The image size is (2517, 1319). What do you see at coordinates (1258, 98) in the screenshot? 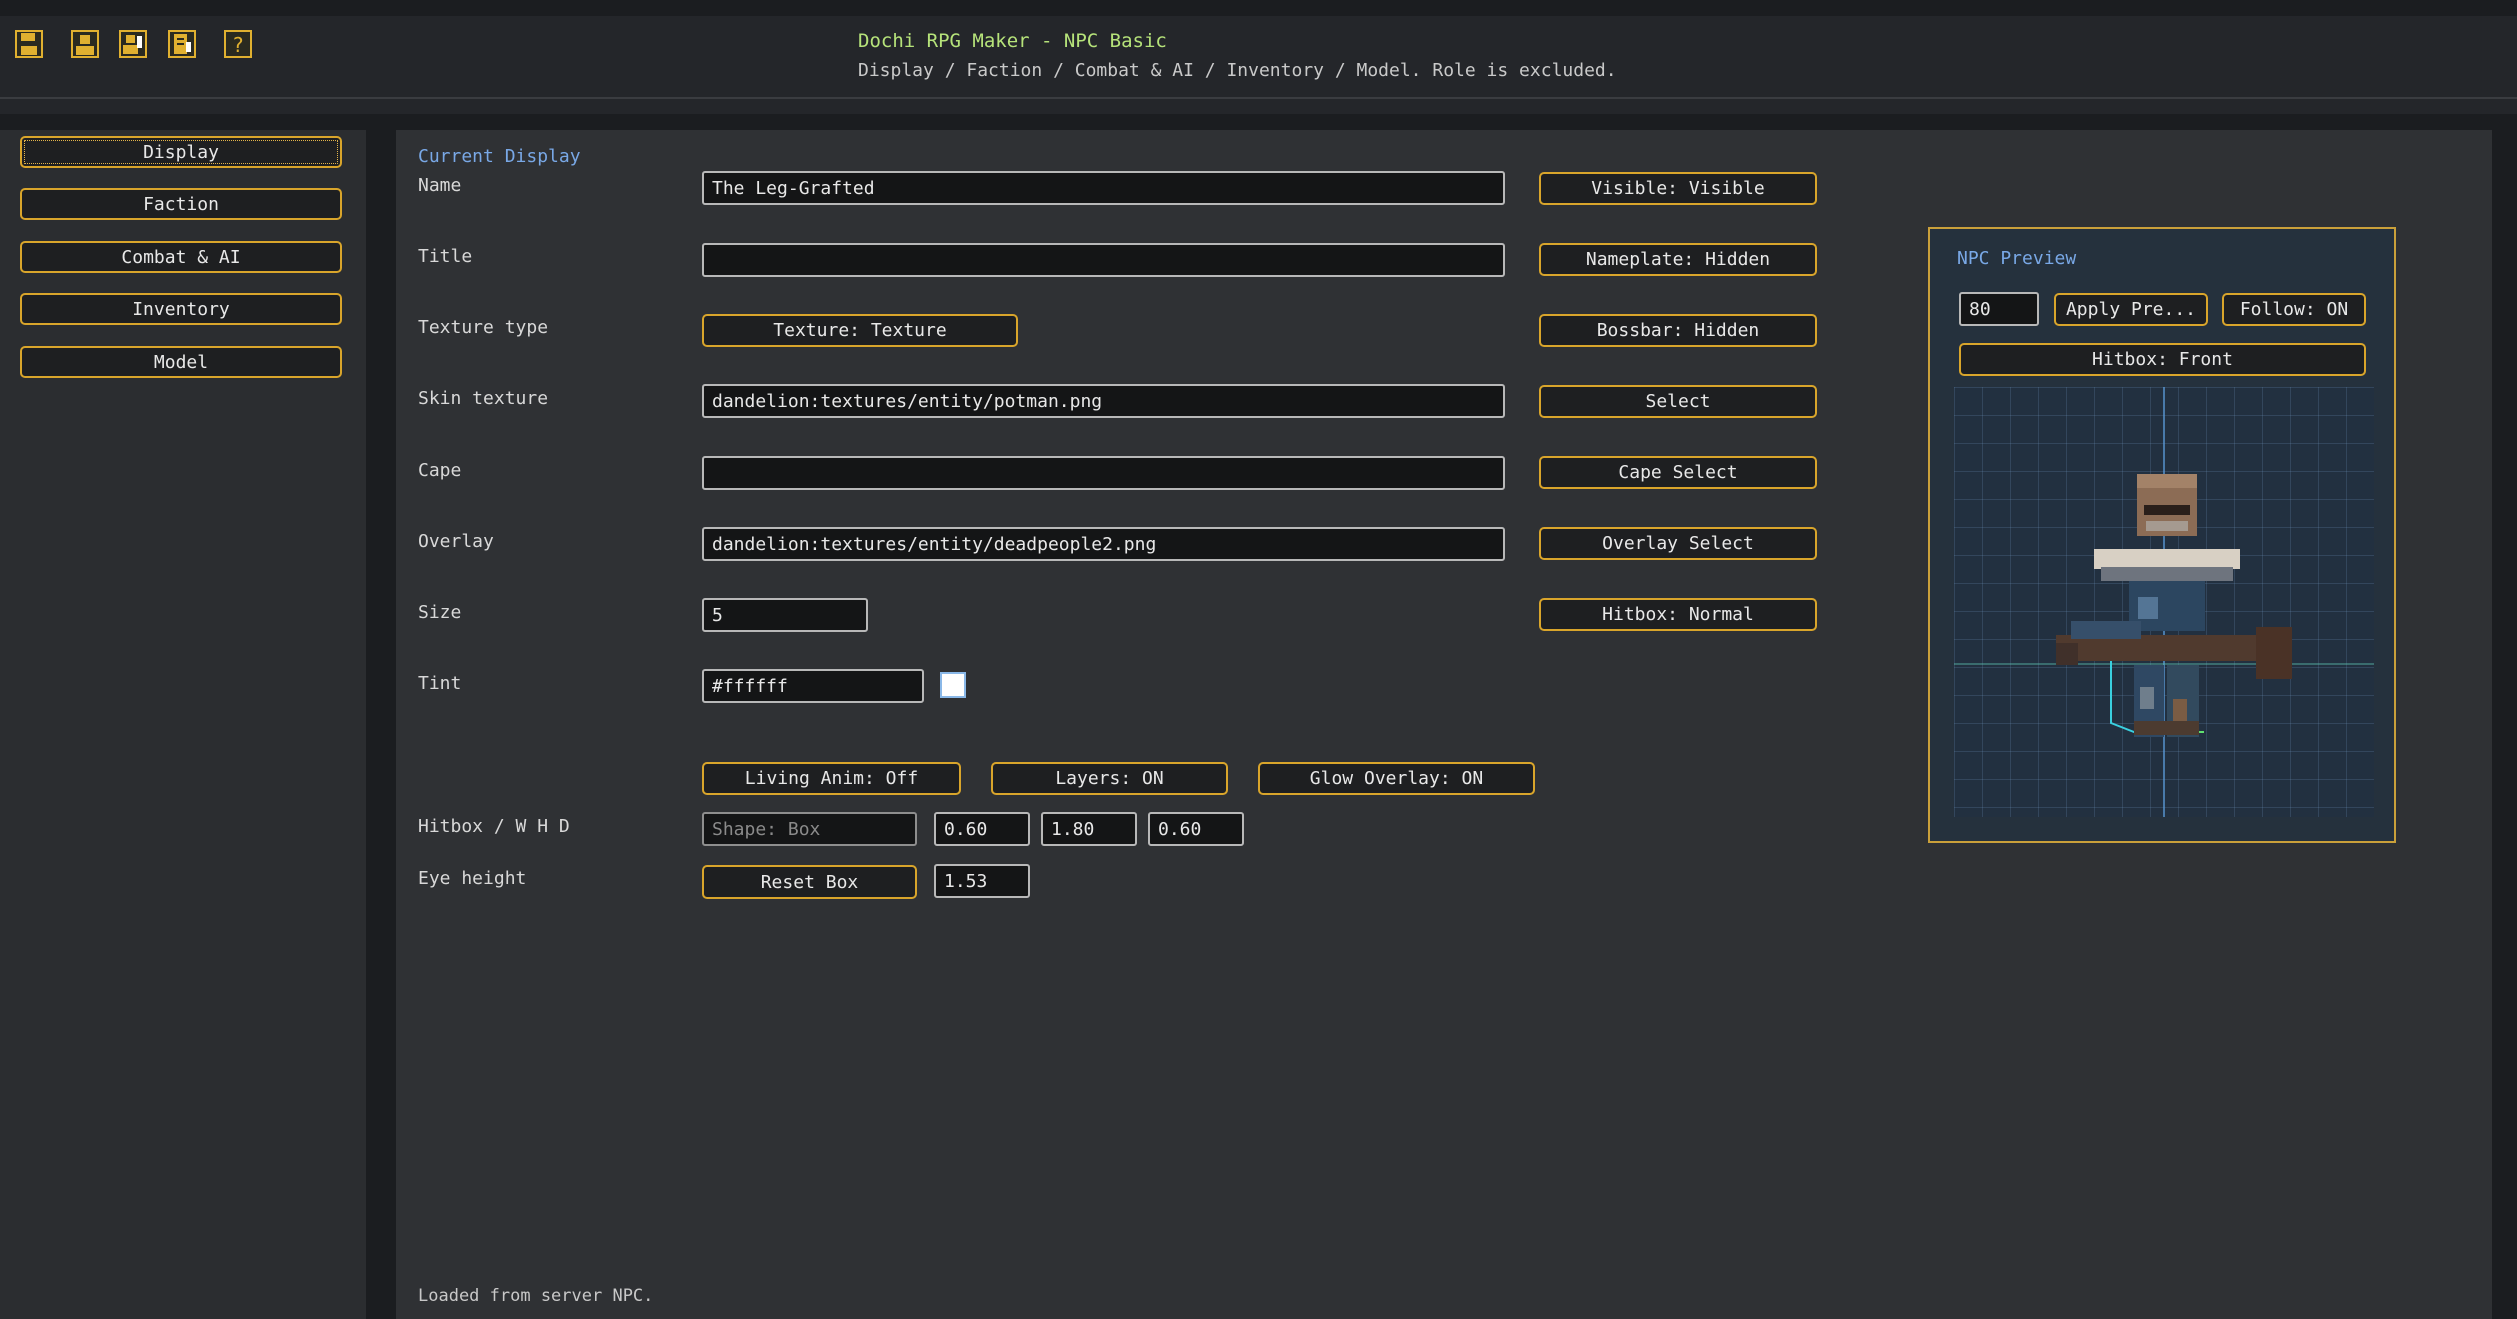
I see `header-divider` at bounding box center [1258, 98].